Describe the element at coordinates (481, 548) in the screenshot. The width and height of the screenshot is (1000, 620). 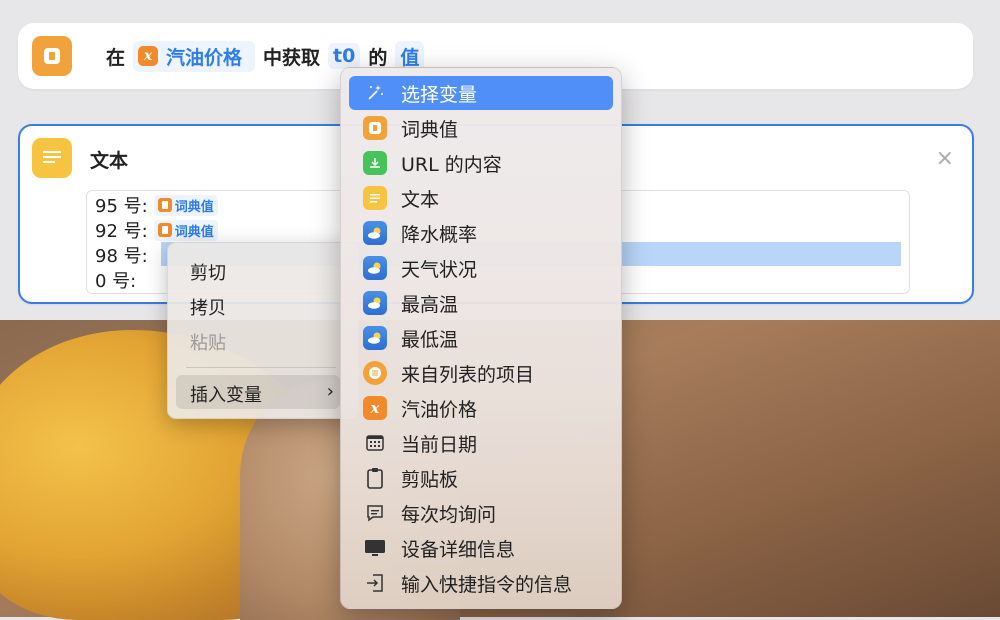
I see `submenu-item-device-details: 设备详细信息` at that location.